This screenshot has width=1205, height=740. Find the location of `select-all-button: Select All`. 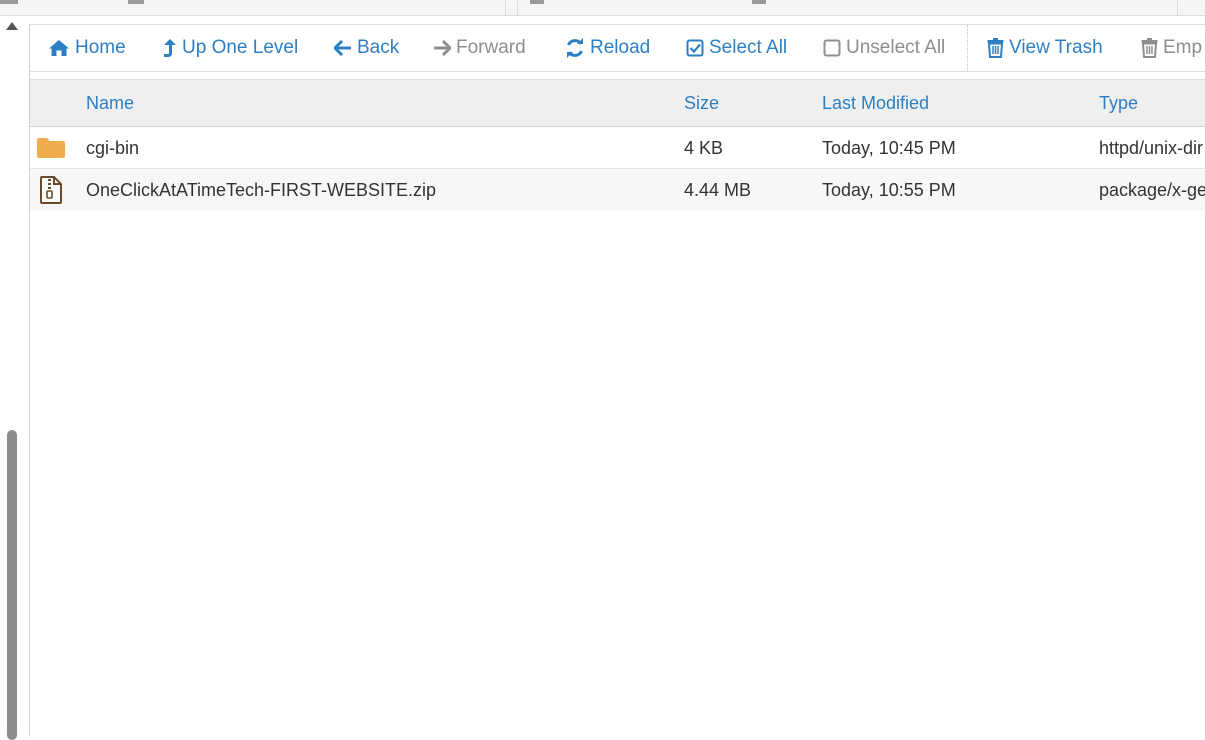

select-all-button: Select All is located at coordinates (736, 48).